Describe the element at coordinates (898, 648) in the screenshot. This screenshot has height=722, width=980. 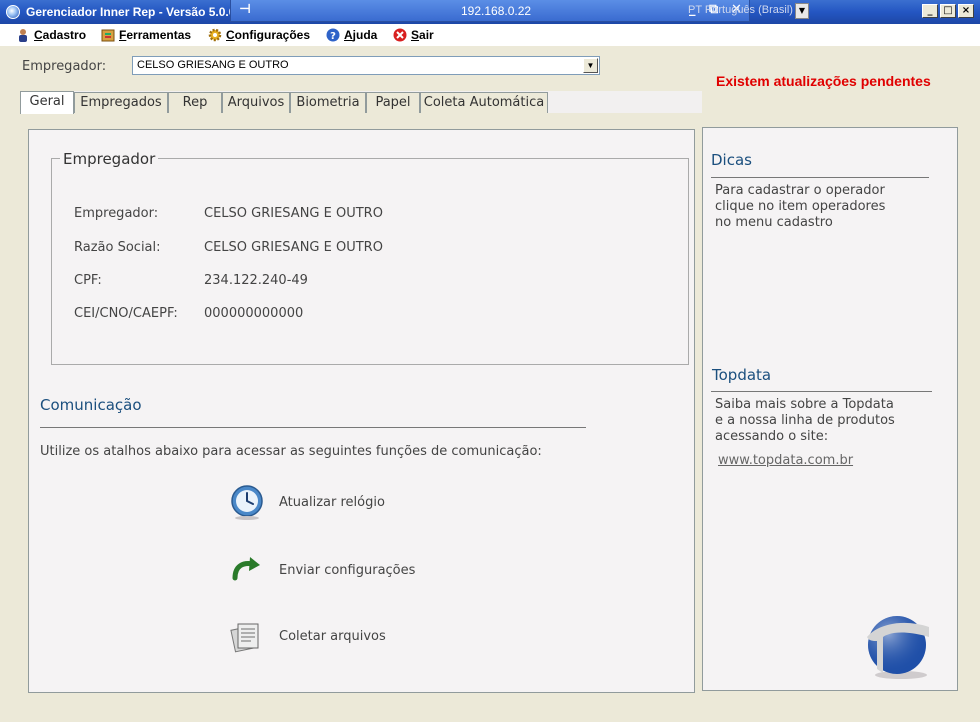
I see `topdata-logo-icon` at that location.